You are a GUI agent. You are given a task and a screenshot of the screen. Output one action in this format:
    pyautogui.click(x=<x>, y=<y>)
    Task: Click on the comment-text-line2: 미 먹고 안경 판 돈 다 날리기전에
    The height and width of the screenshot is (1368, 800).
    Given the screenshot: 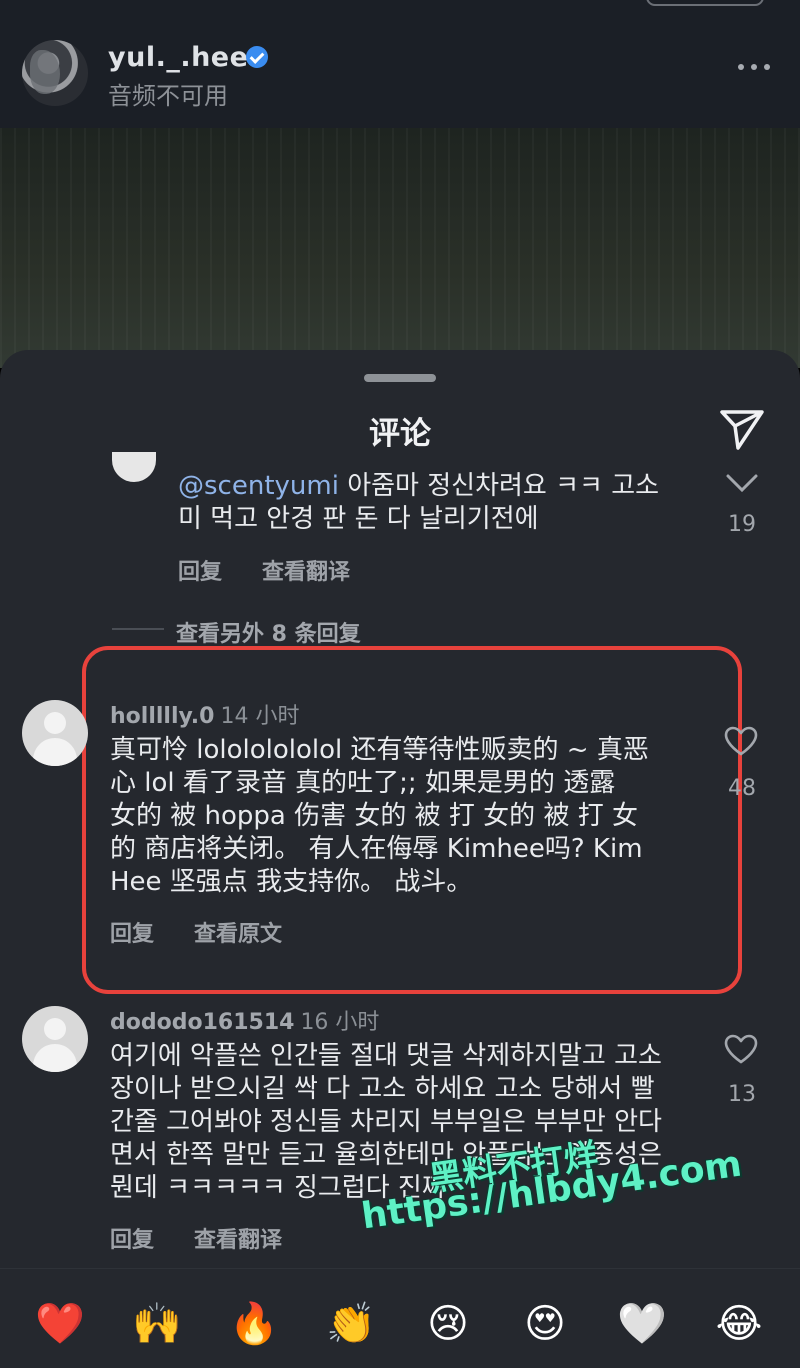 What is the action you would take?
    pyautogui.click(x=358, y=519)
    